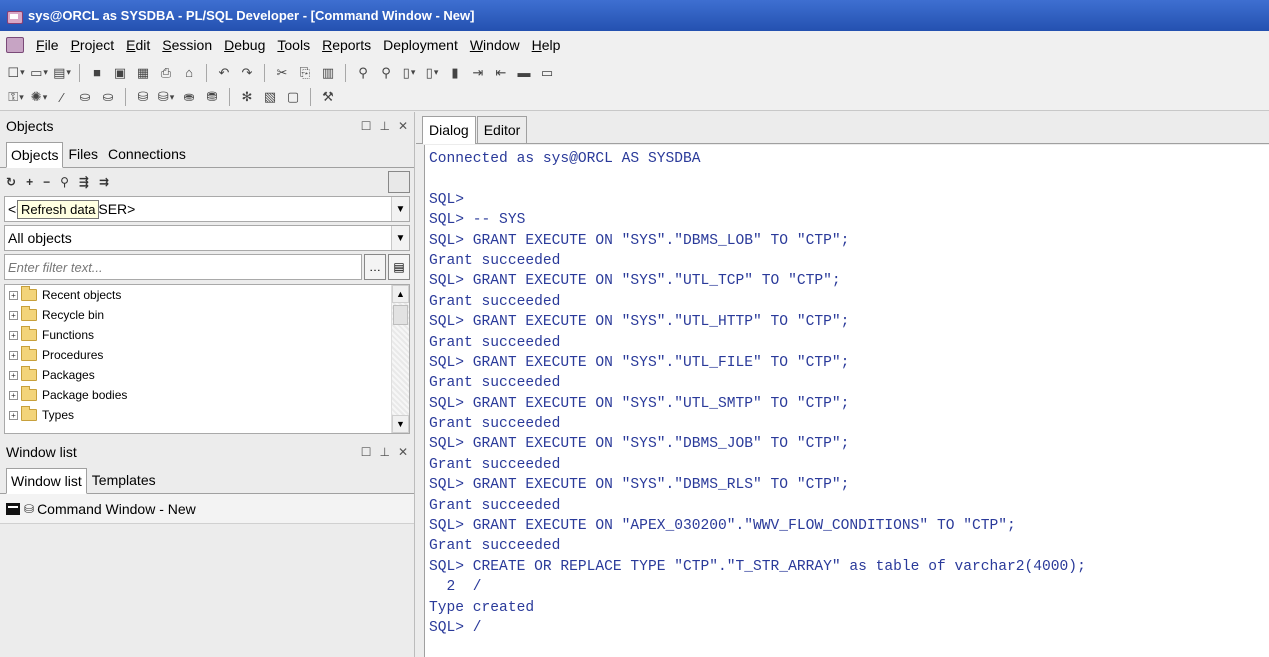 The width and height of the screenshot is (1269, 657). Describe the element at coordinates (166, 97) in the screenshot. I see `sql-window-icon: ⛁` at that location.